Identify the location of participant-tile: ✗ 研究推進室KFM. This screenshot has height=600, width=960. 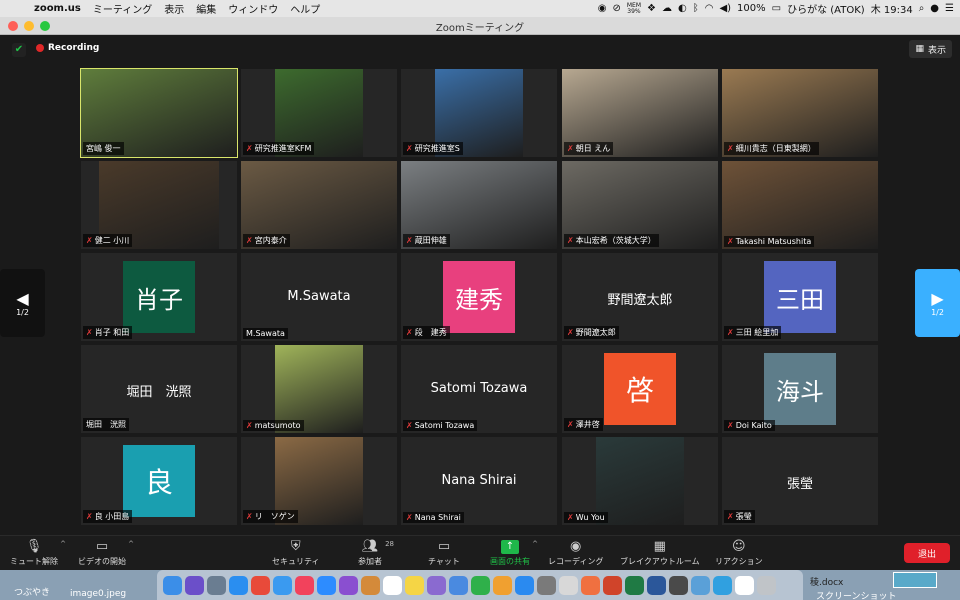
(319, 113).